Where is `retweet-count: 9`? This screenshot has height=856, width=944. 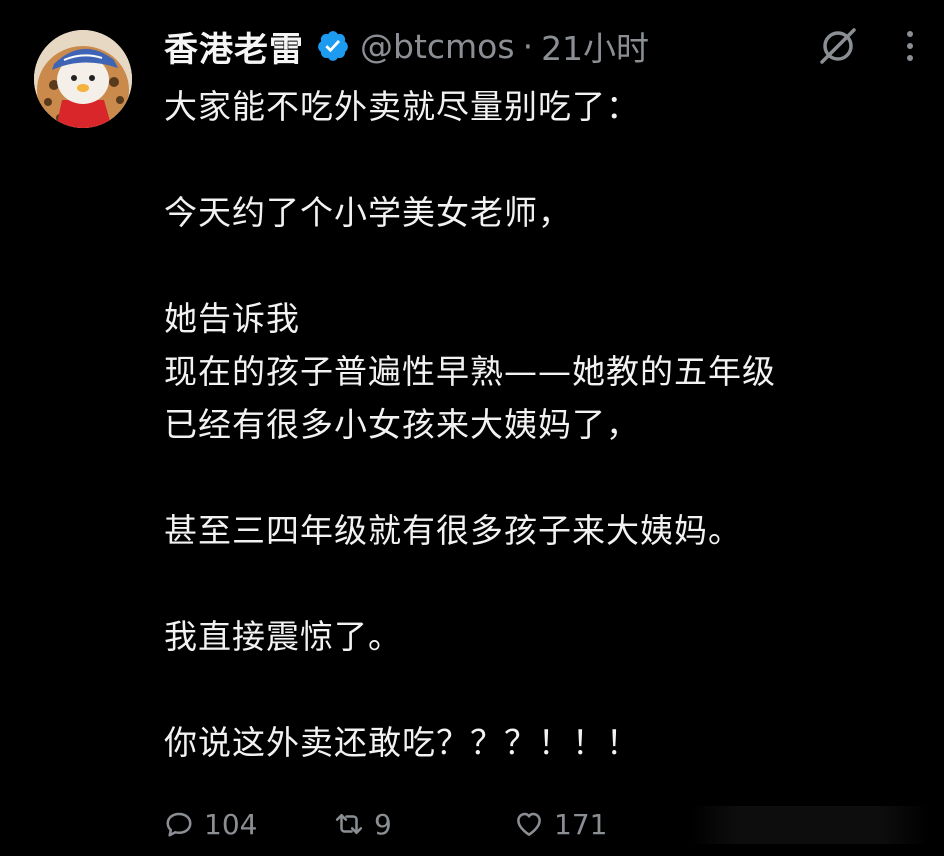 retweet-count: 9 is located at coordinates (383, 824).